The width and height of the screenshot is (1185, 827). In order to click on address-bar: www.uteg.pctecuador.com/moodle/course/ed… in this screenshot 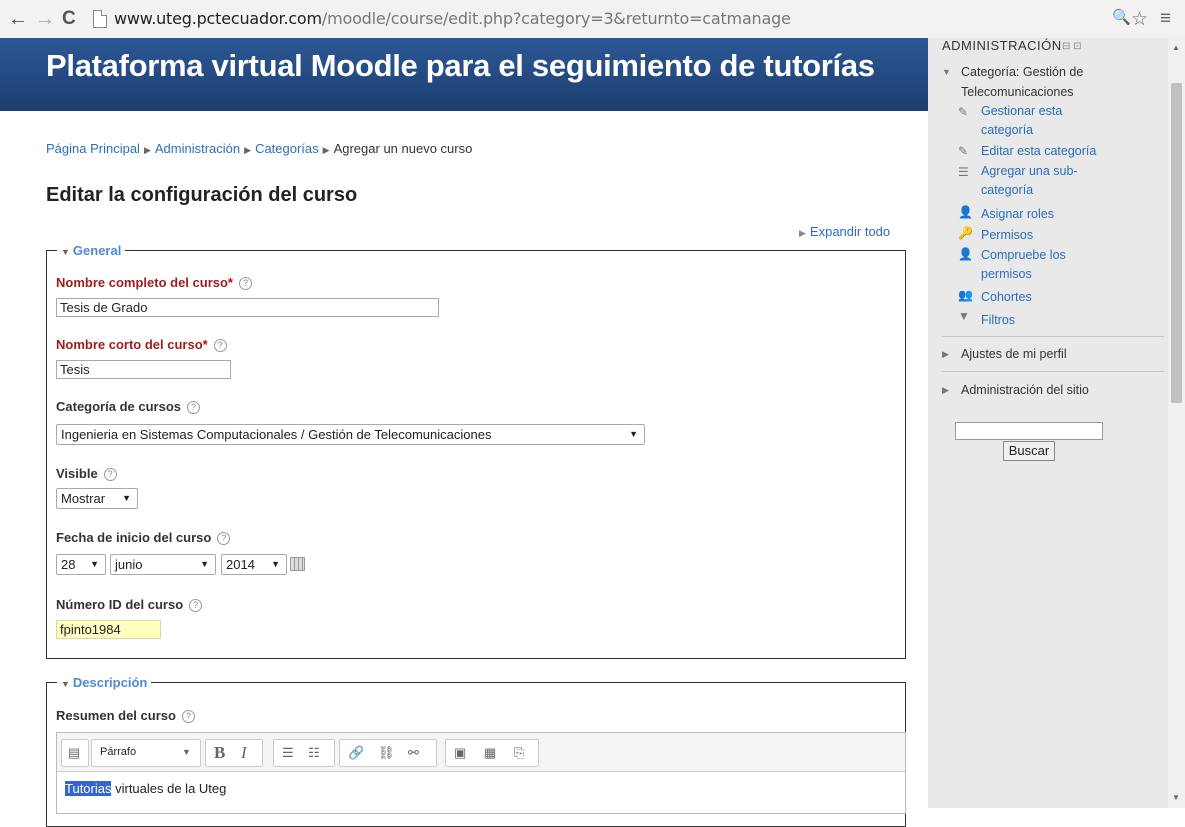, I will do `click(452, 18)`.